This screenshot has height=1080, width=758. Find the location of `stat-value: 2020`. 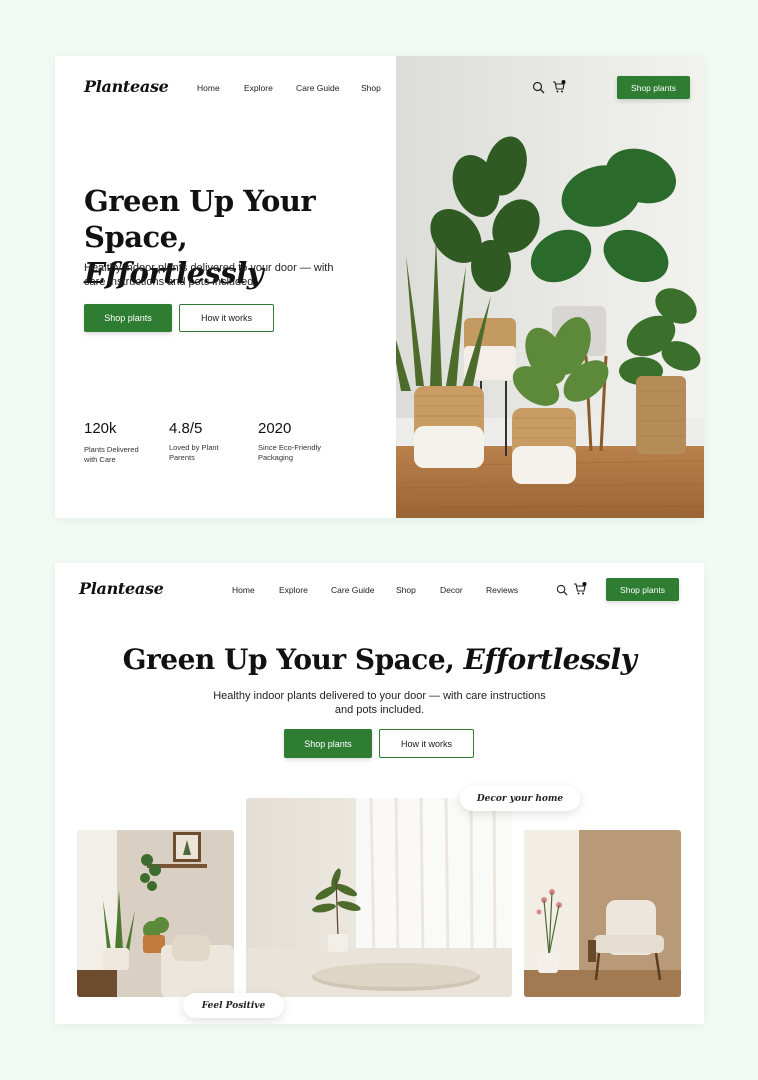

stat-value: 2020 is located at coordinates (275, 428).